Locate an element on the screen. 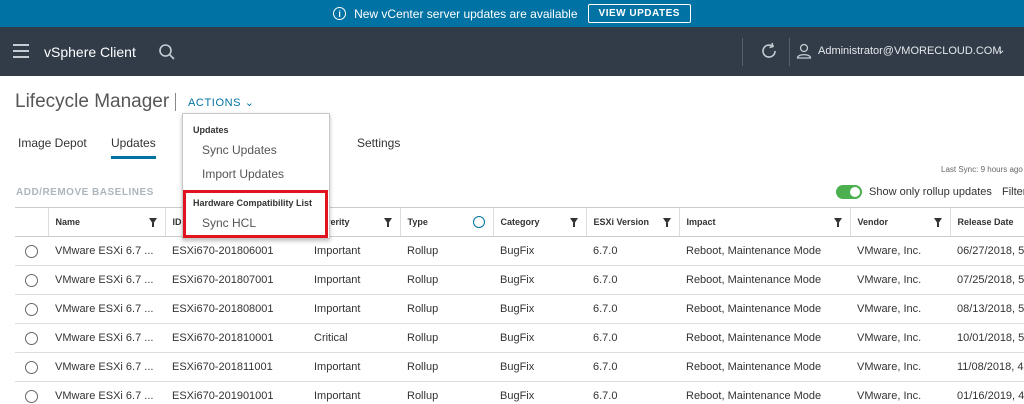 The image size is (1024, 404). column-header-esxi-version: ESXi Version is located at coordinates (632, 222).